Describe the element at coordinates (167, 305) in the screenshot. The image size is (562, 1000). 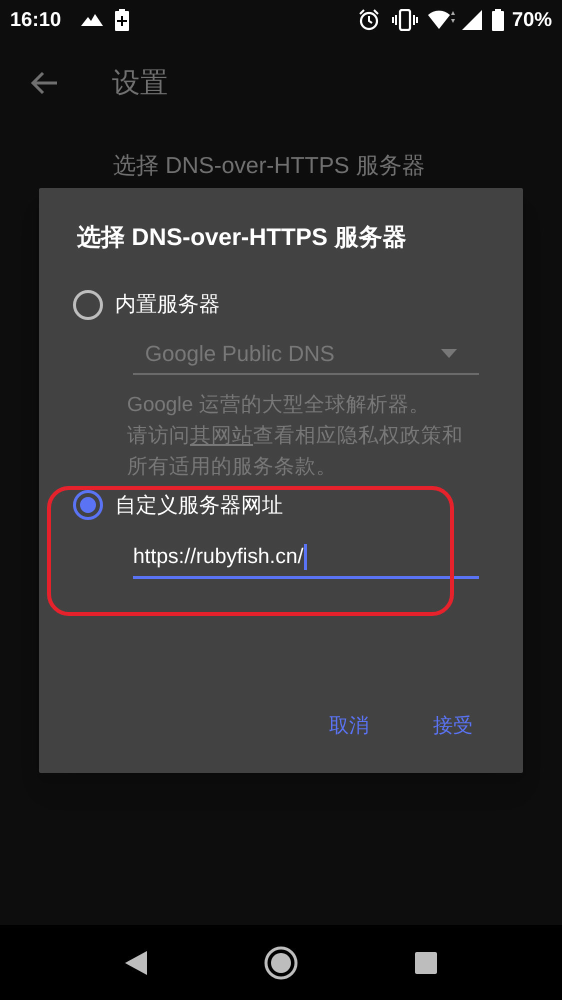
I see `radio-label: 内置服务器` at that location.